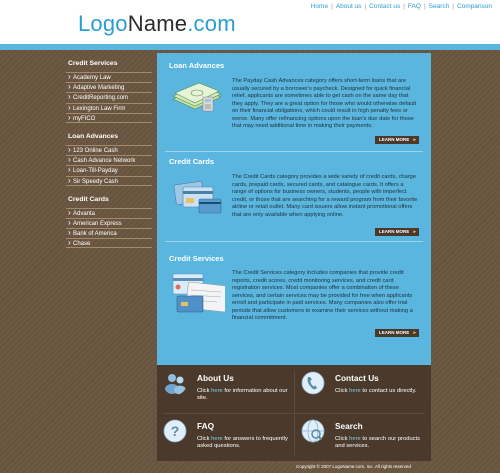 This screenshot has height=473, width=500. I want to click on search-here-link: here, so click(355, 439).